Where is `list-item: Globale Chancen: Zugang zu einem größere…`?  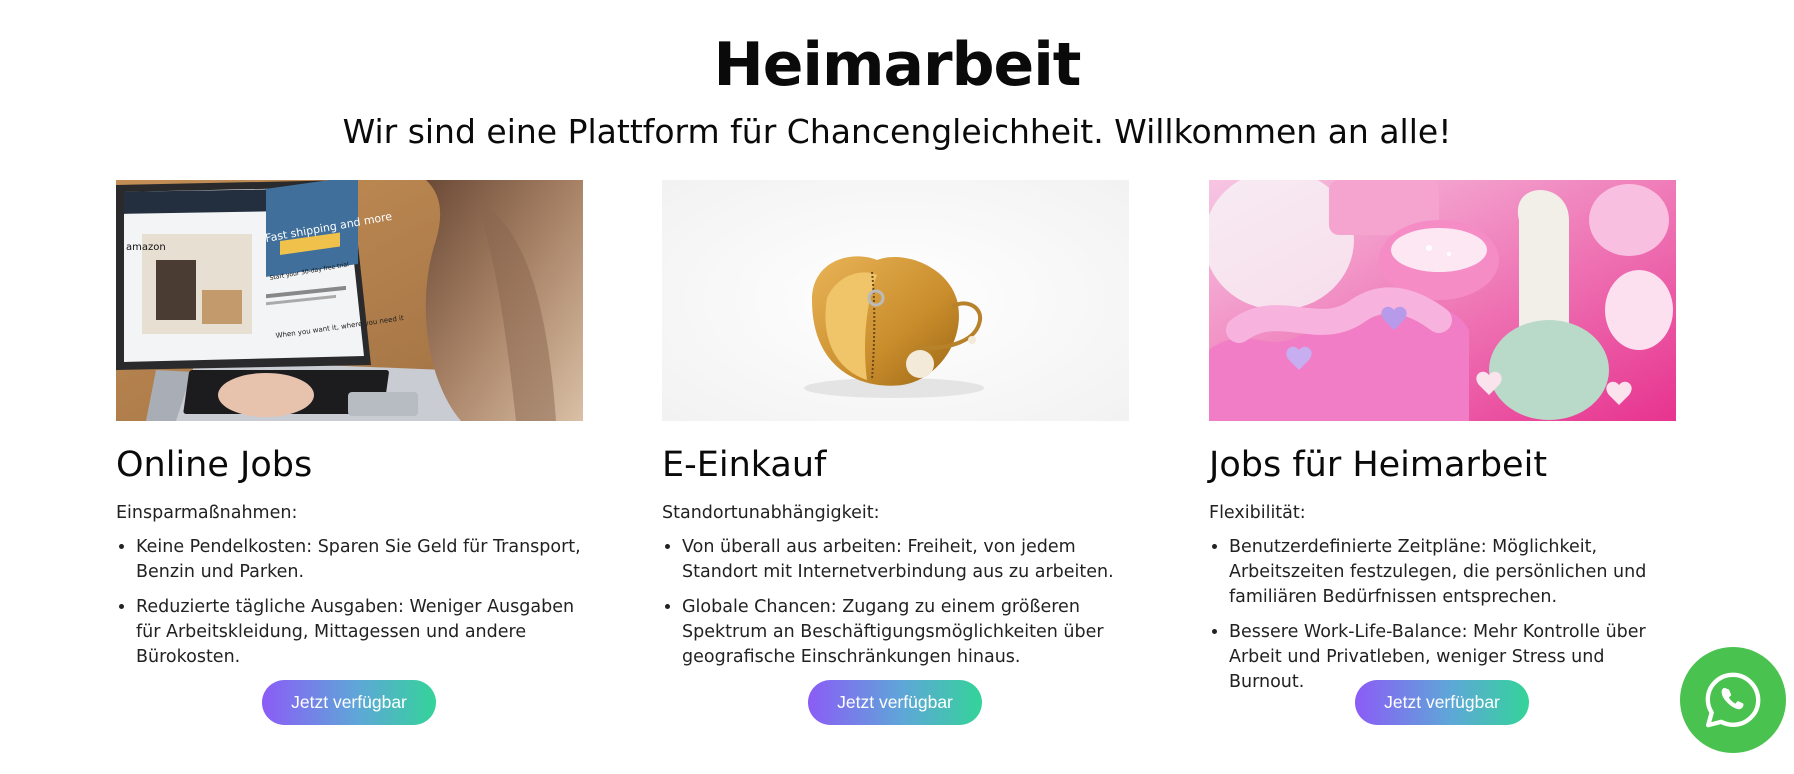 list-item: Globale Chancen: Zugang zu einem größere… is located at coordinates (905, 632).